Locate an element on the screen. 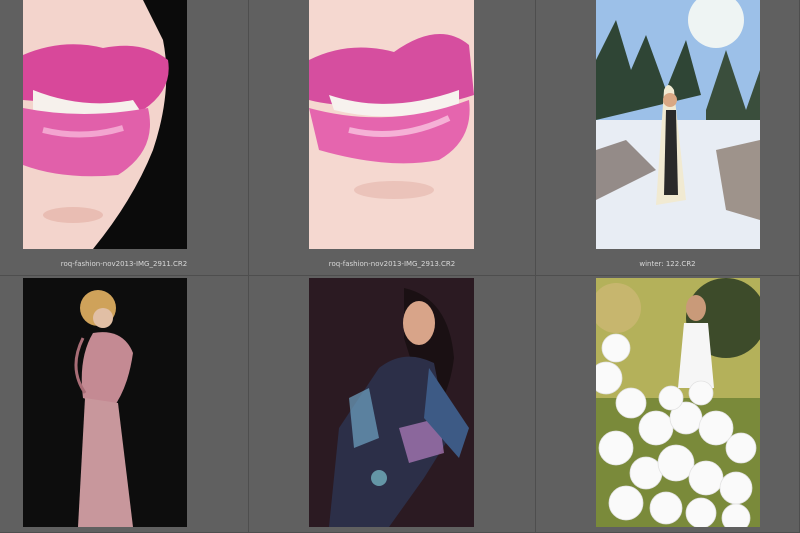 Image resolution: width=800 pixels, height=533 pixels. thumbnail-filename: roq-fashion-nov2013-IMG_2913.CR2 is located at coordinates (392, 264).